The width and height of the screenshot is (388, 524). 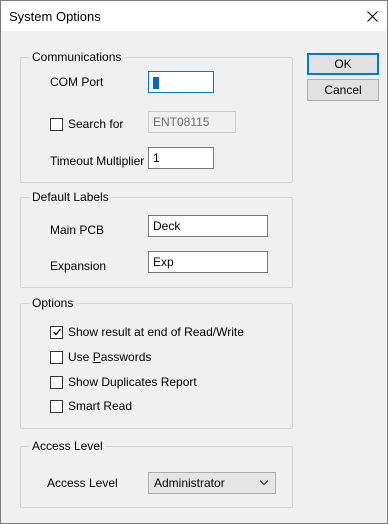 I want to click on search-for-input: ENT08115, so click(x=192, y=122).